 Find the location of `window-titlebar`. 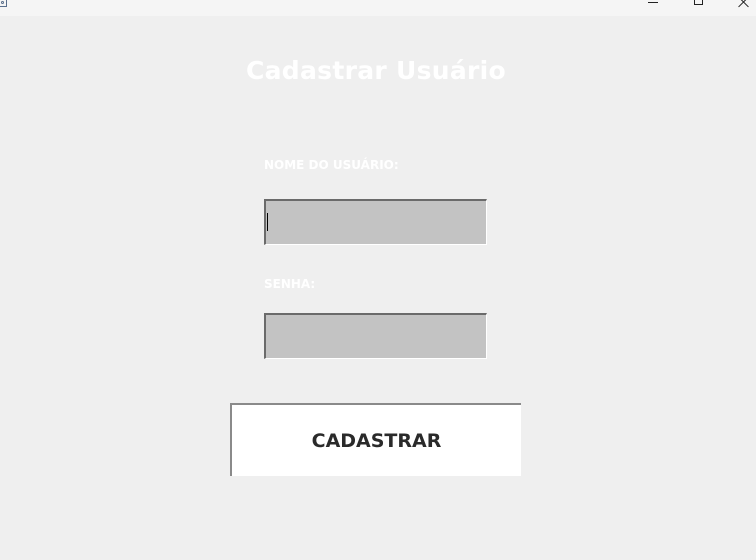

window-titlebar is located at coordinates (378, 8).